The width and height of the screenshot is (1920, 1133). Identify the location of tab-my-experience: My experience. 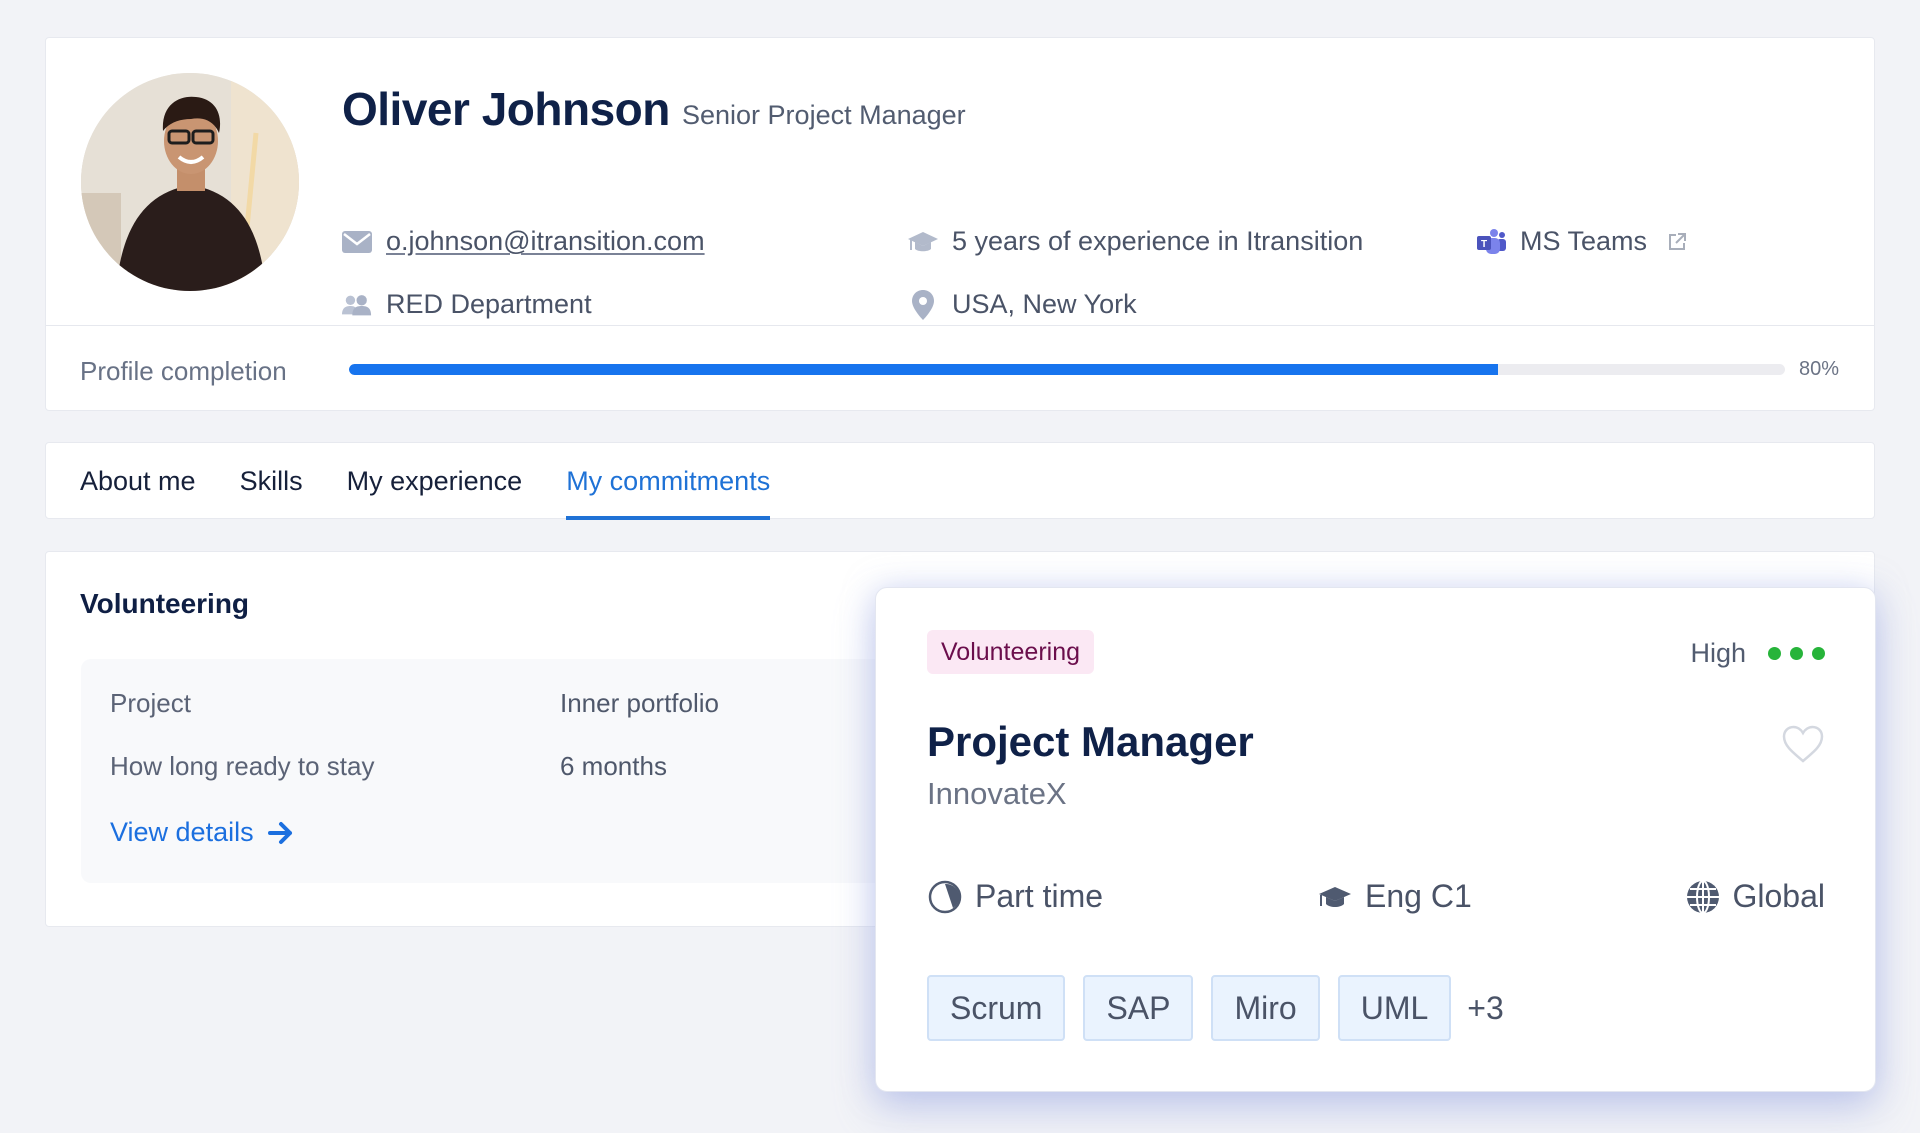
(435, 481).